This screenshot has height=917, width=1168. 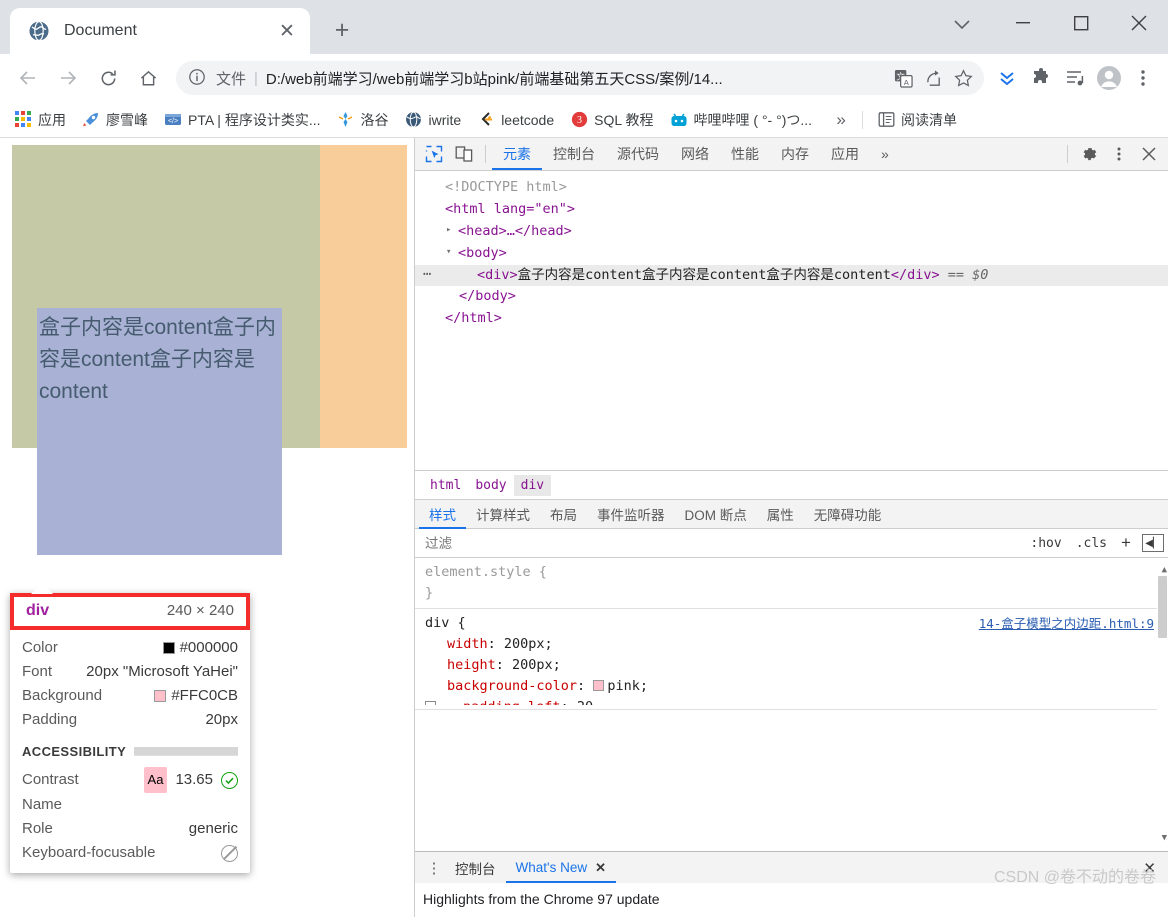 I want to click on drawer-tab-whats-new: What's New ✕, so click(x=561, y=868).